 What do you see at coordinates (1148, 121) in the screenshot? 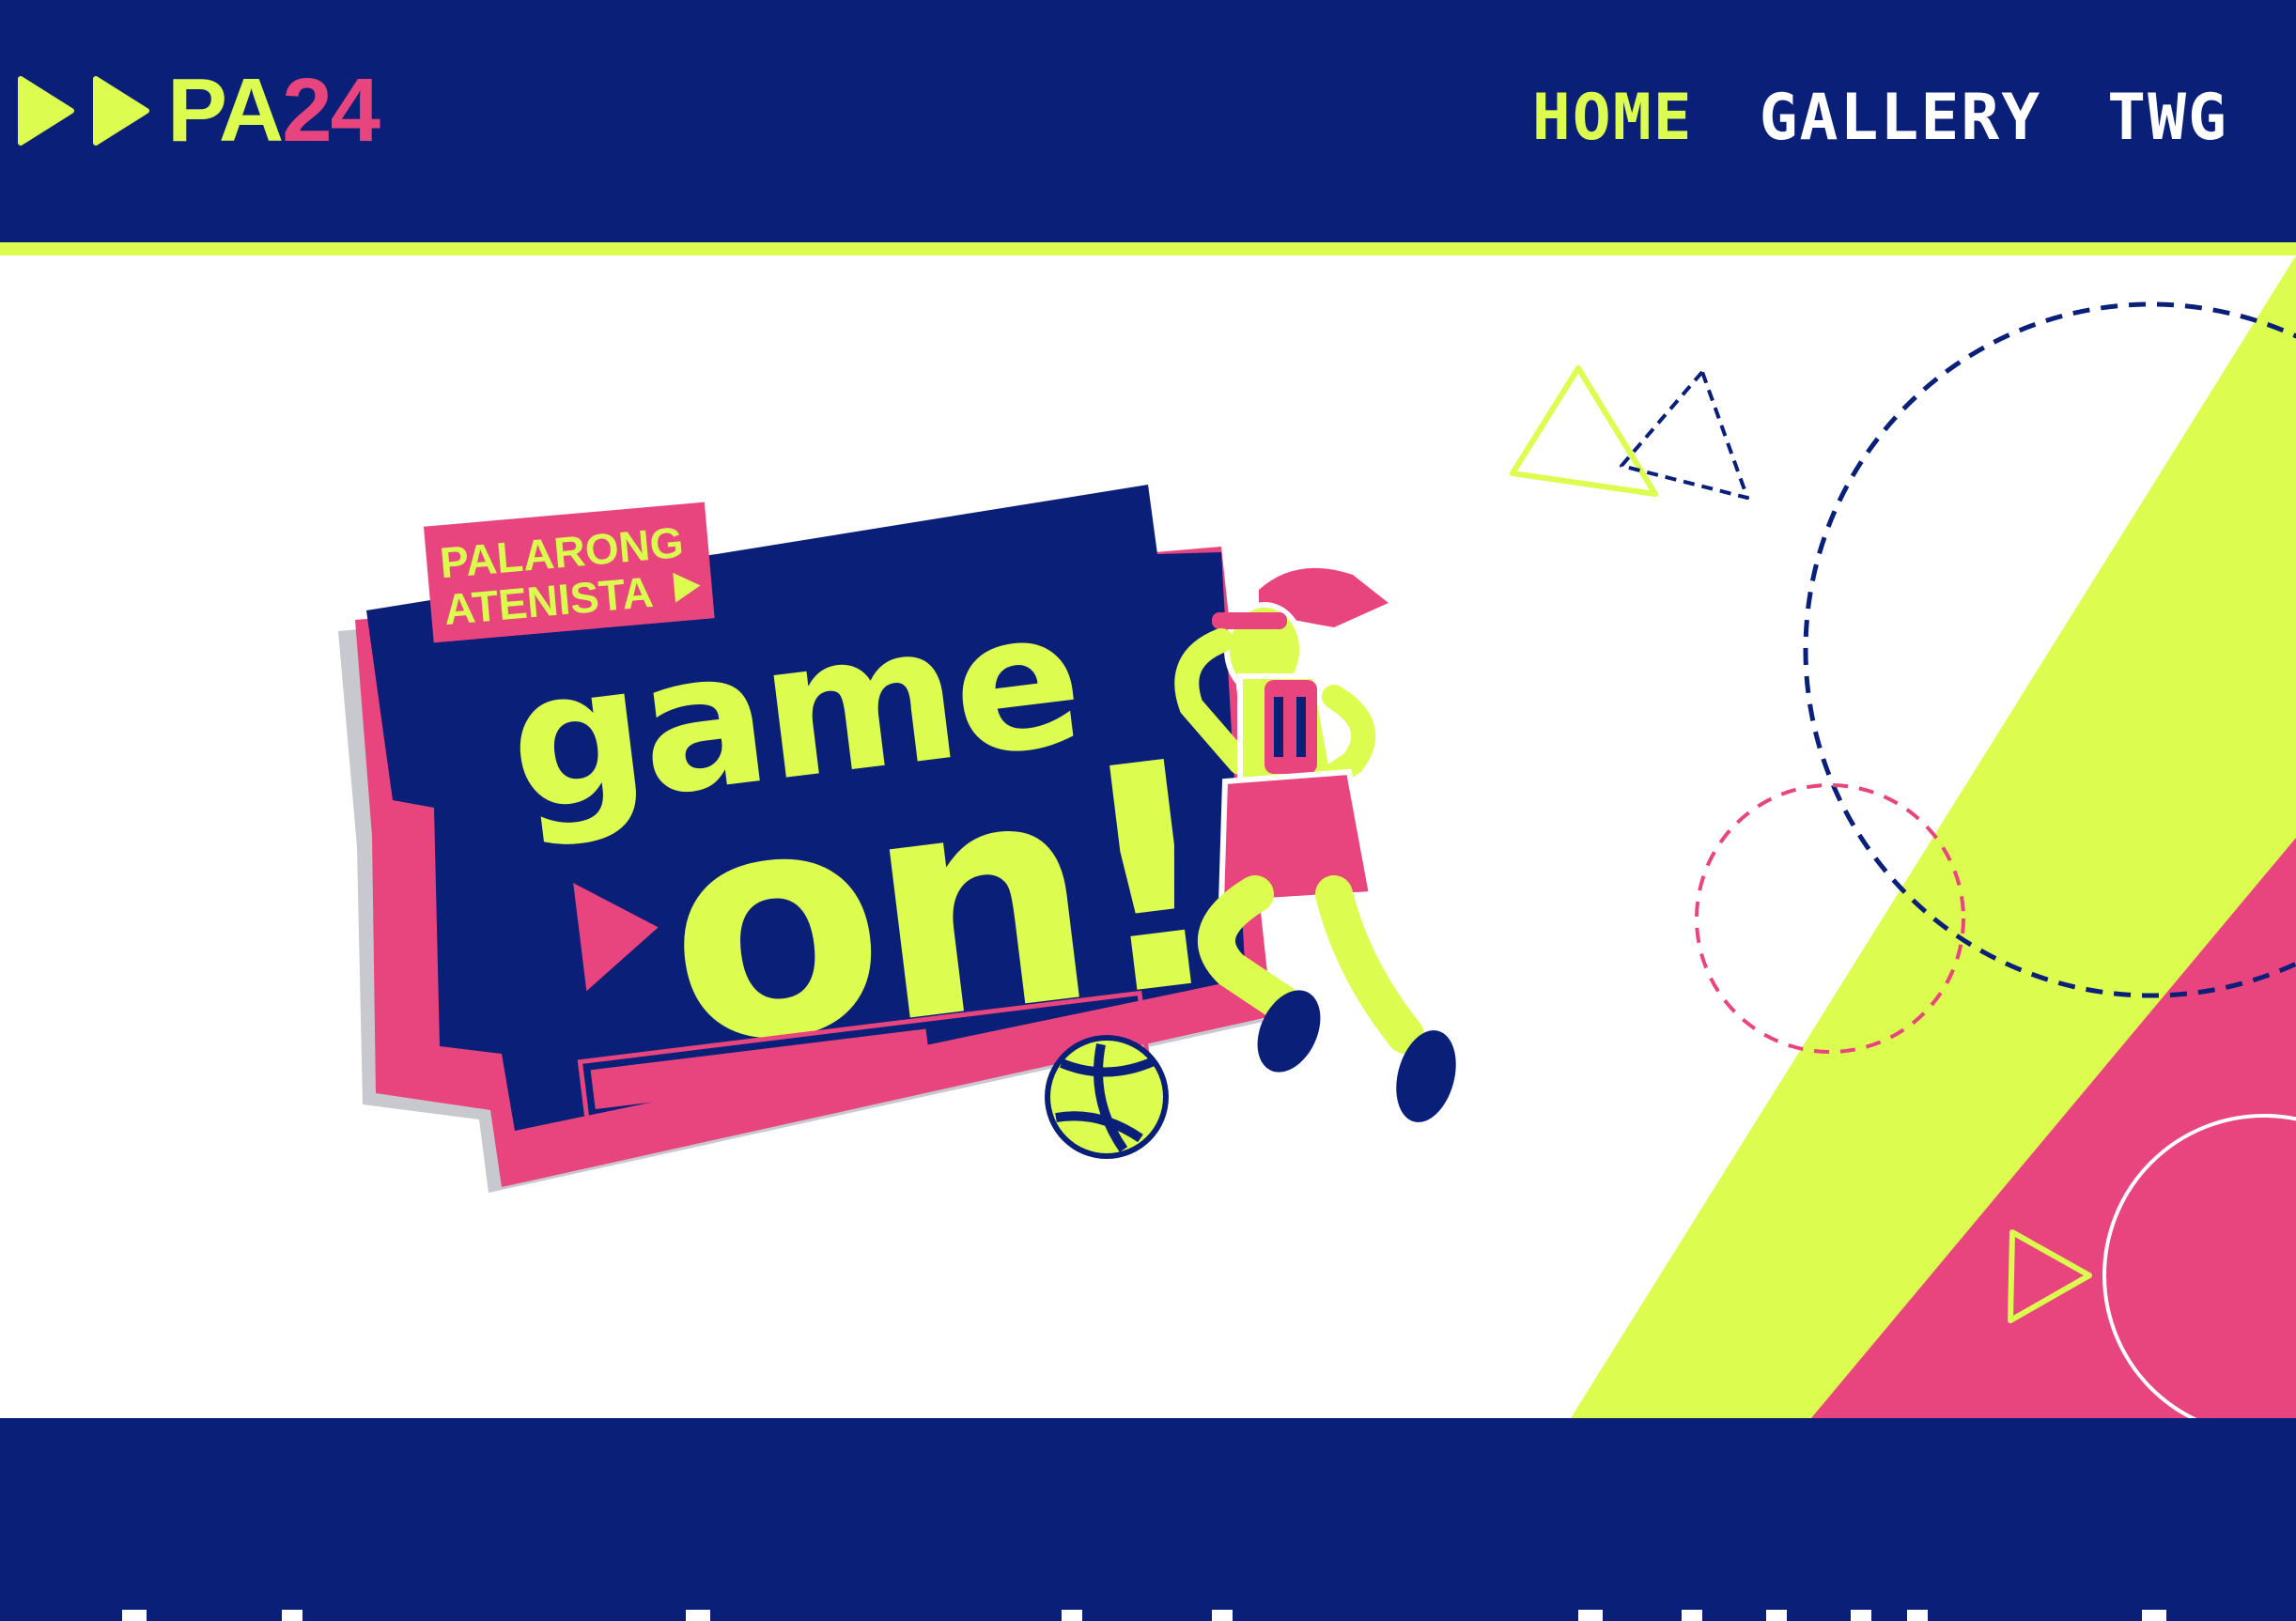
I see `site-header: PA24 HOME GALLERY TWG` at bounding box center [1148, 121].